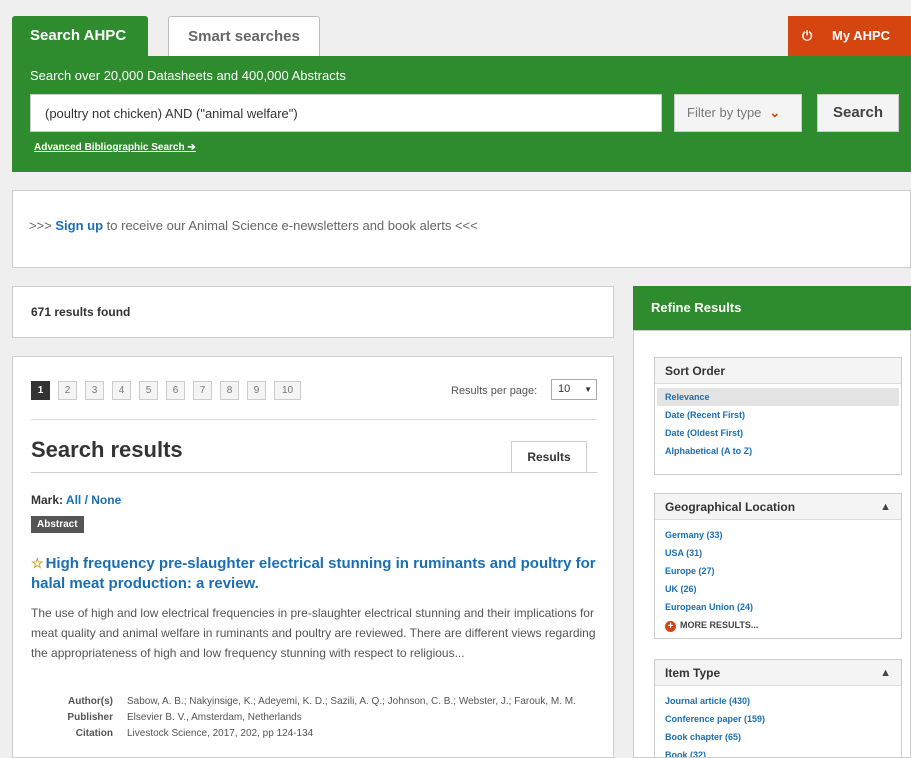  I want to click on mark-selector: Mark: All / None, so click(76, 500).